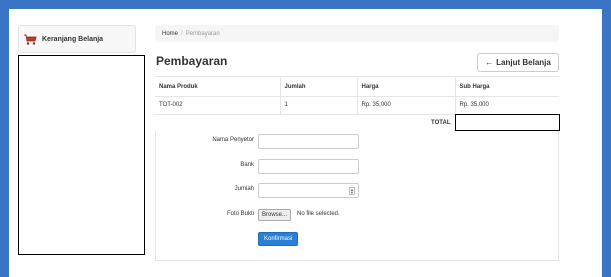 The height and width of the screenshot is (277, 611). I want to click on confirm-button: Konfirmasi, so click(278, 239).